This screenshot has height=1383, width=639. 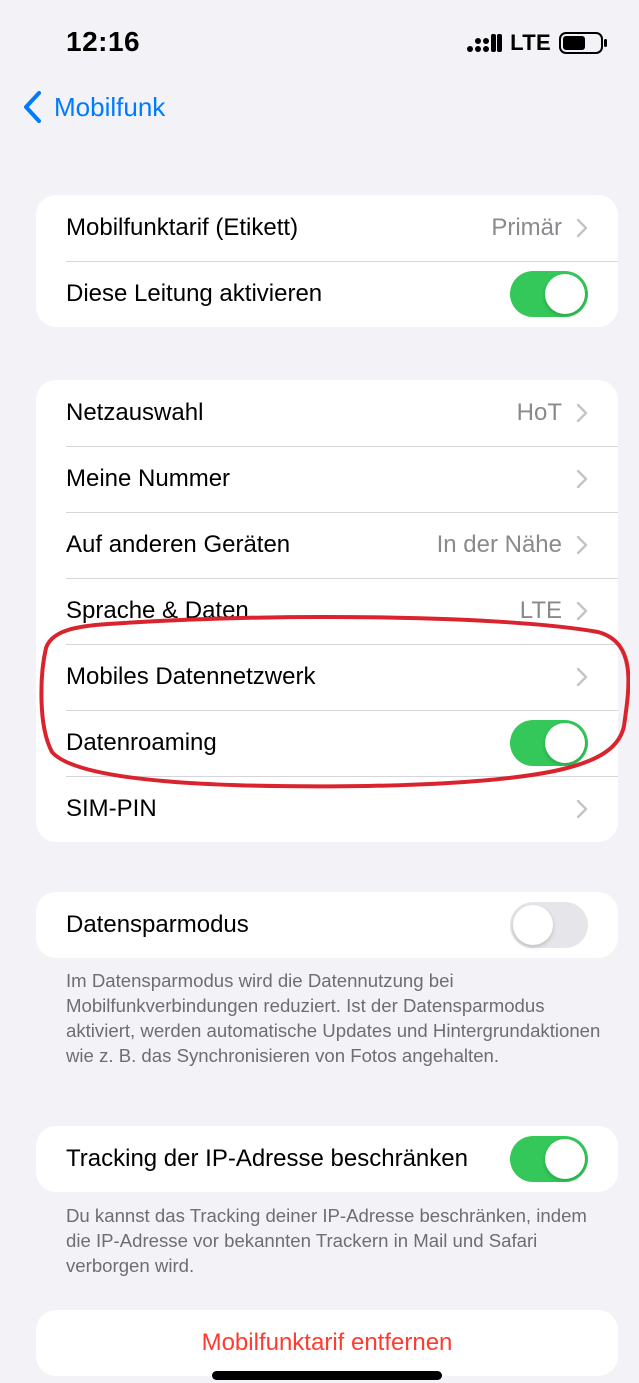 I want to click on data-roaming-row: Datenroaming, so click(x=327, y=743).